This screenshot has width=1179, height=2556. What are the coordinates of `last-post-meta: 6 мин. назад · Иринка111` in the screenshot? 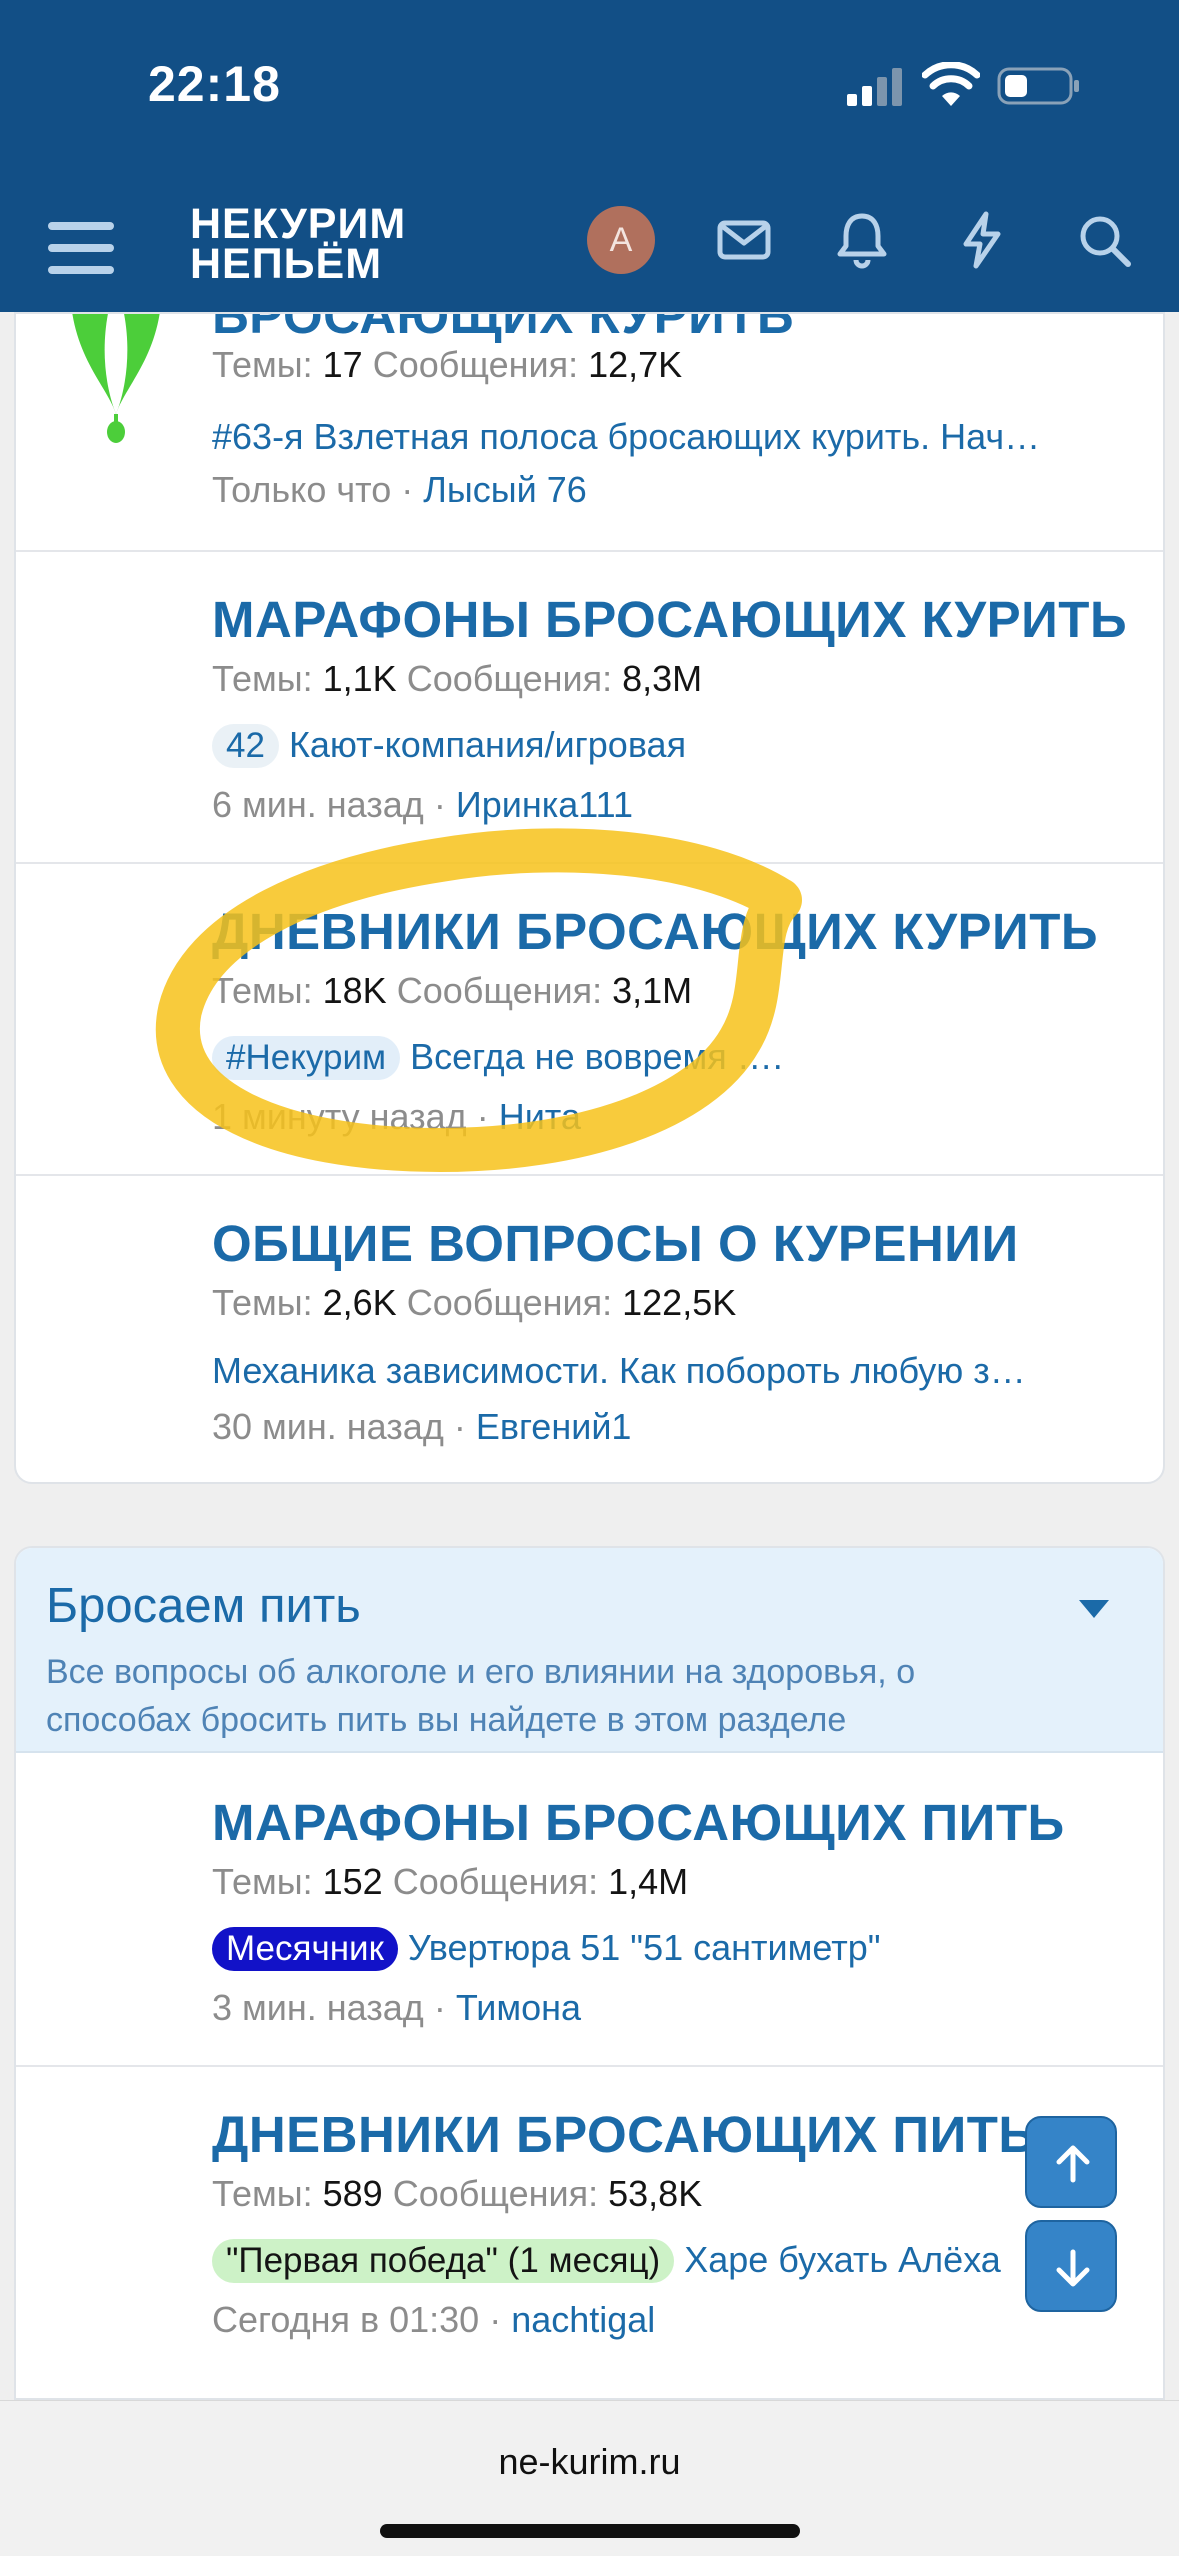 It's located at (422, 805).